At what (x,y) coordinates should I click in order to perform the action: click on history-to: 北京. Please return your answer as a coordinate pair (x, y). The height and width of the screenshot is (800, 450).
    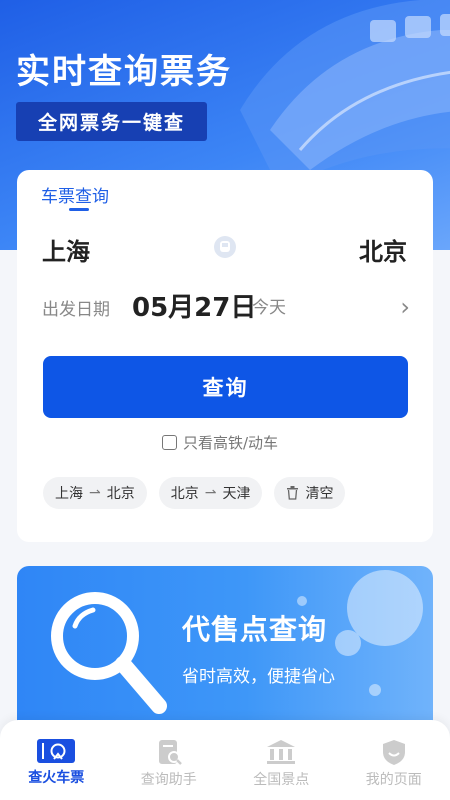
    Looking at the image, I should click on (120, 494).